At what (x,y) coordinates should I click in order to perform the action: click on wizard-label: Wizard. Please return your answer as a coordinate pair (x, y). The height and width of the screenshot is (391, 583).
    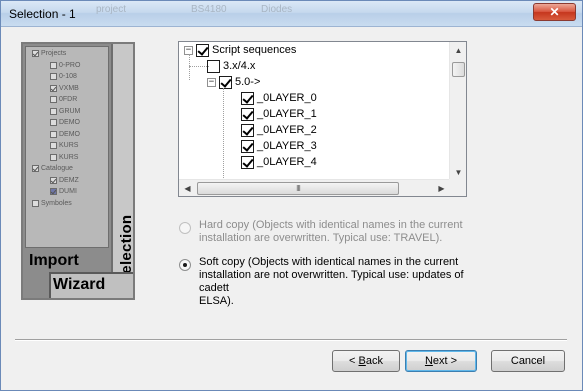
    Looking at the image, I should click on (79, 284).